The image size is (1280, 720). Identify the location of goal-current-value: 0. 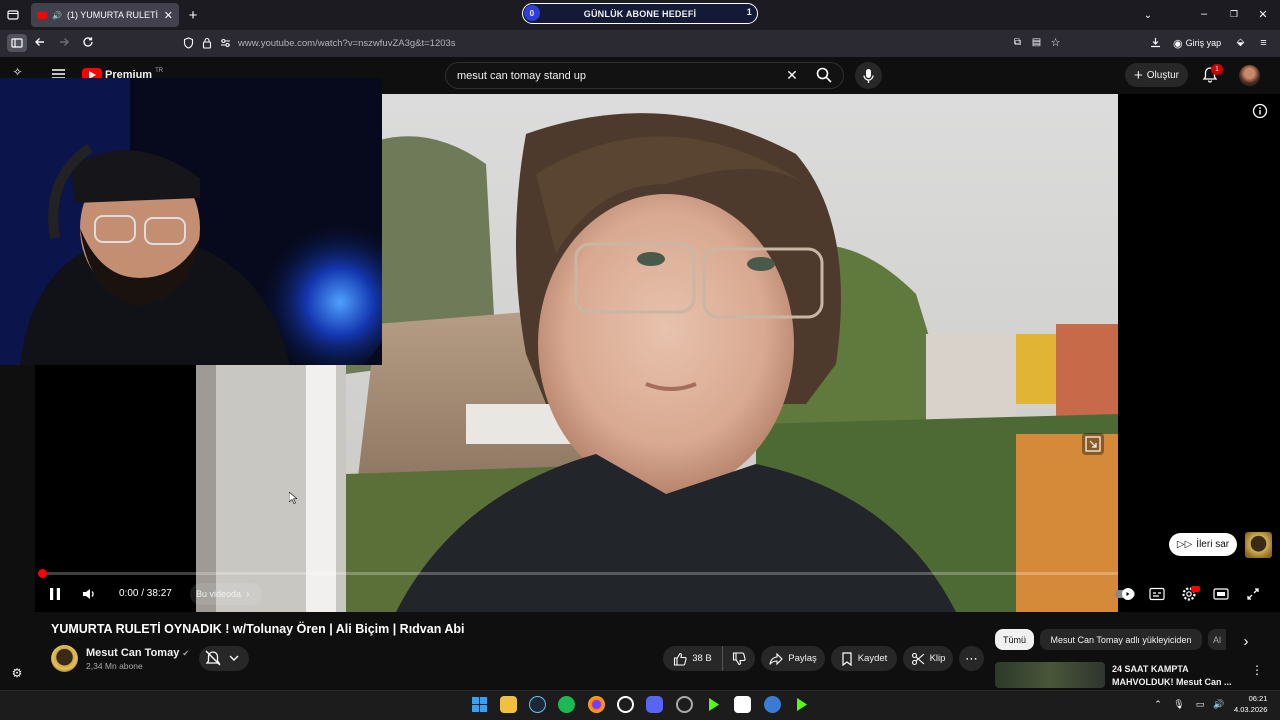
(532, 13).